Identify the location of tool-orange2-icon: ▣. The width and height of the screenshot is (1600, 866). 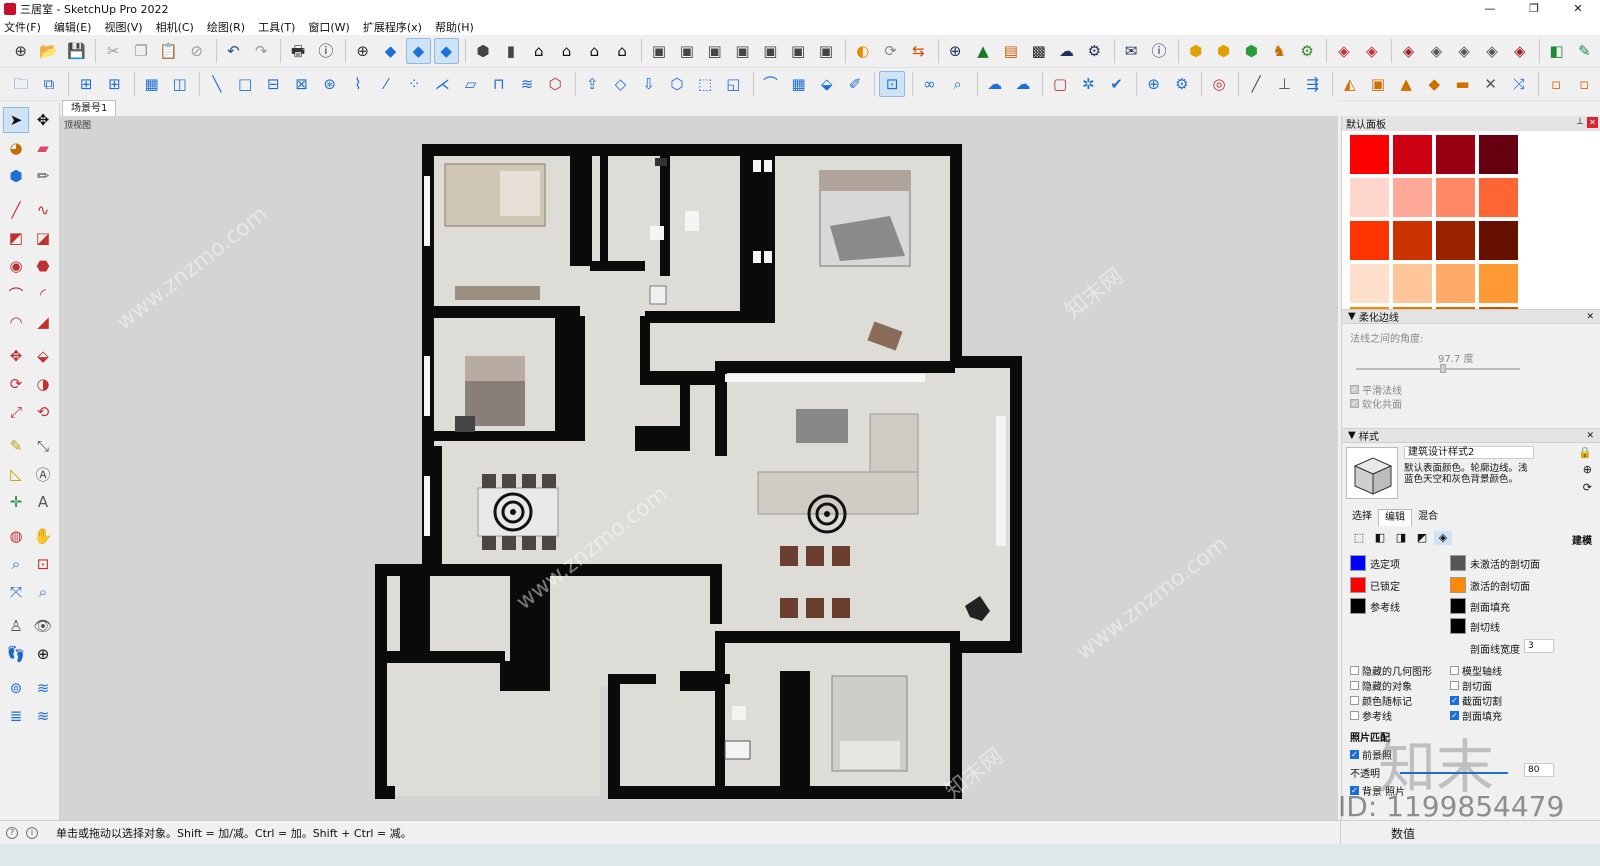
(1378, 84).